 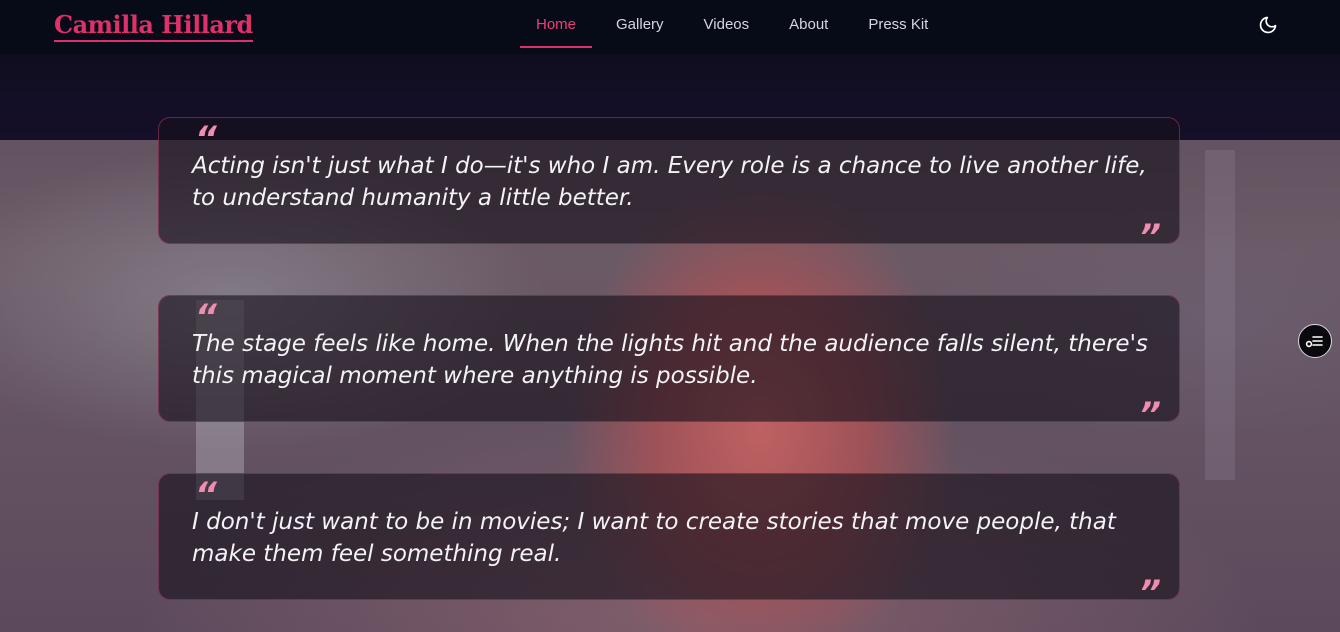 What do you see at coordinates (808, 24) in the screenshot?
I see `nav-about: About` at bounding box center [808, 24].